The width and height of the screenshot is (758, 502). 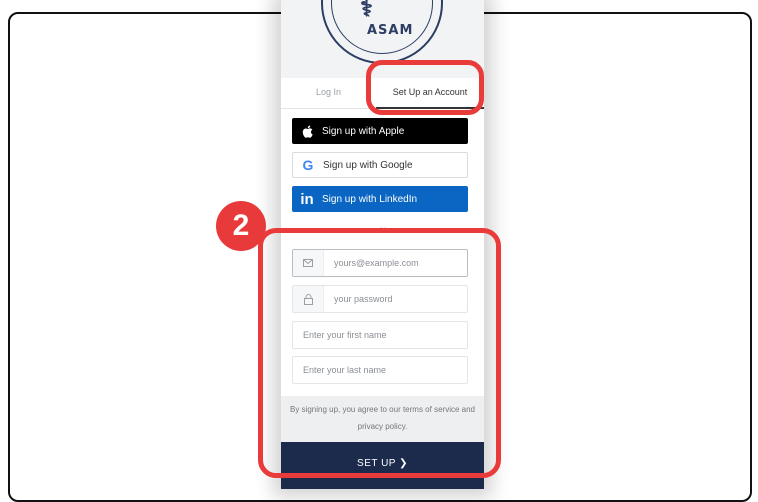 I want to click on caduceus-icon: ⚕, so click(x=366, y=11).